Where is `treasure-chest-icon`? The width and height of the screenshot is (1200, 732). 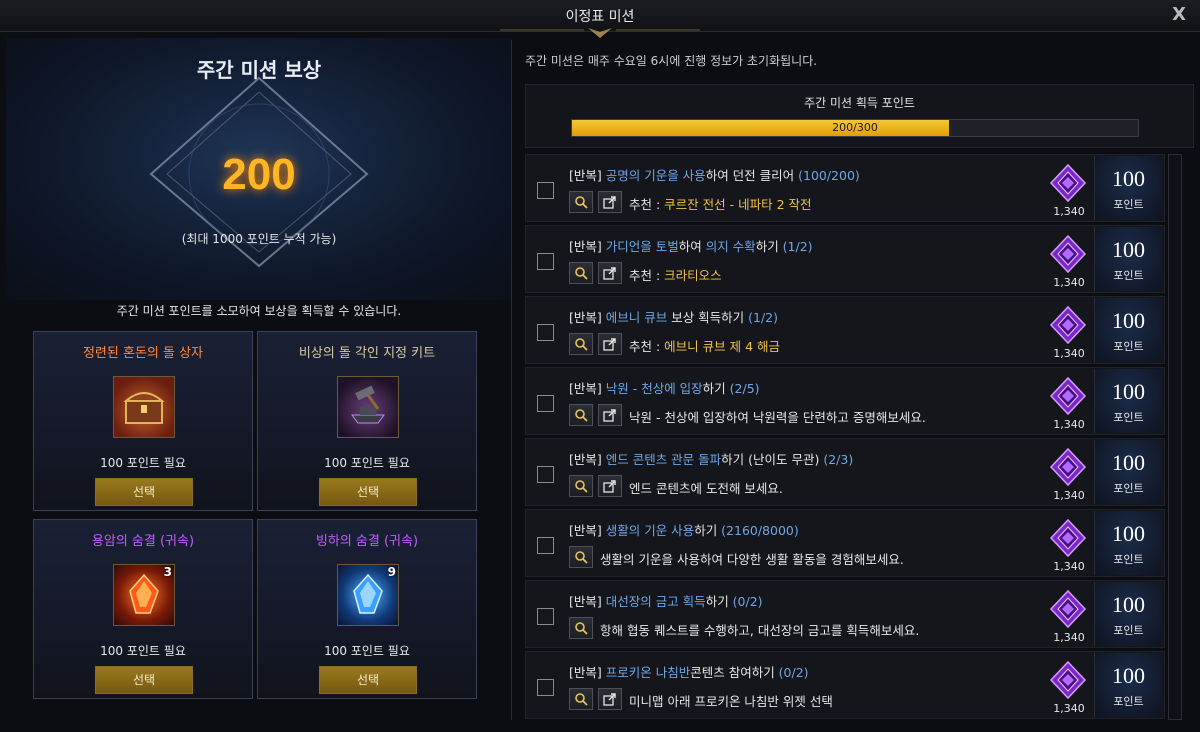
treasure-chest-icon is located at coordinates (144, 407).